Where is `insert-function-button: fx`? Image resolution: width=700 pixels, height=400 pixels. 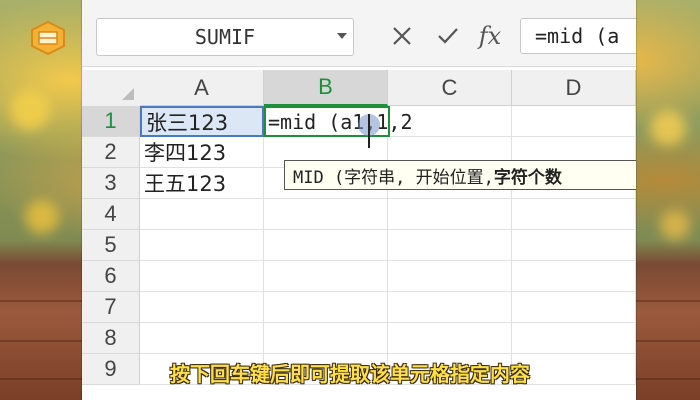
insert-function-button: fx is located at coordinates (490, 36).